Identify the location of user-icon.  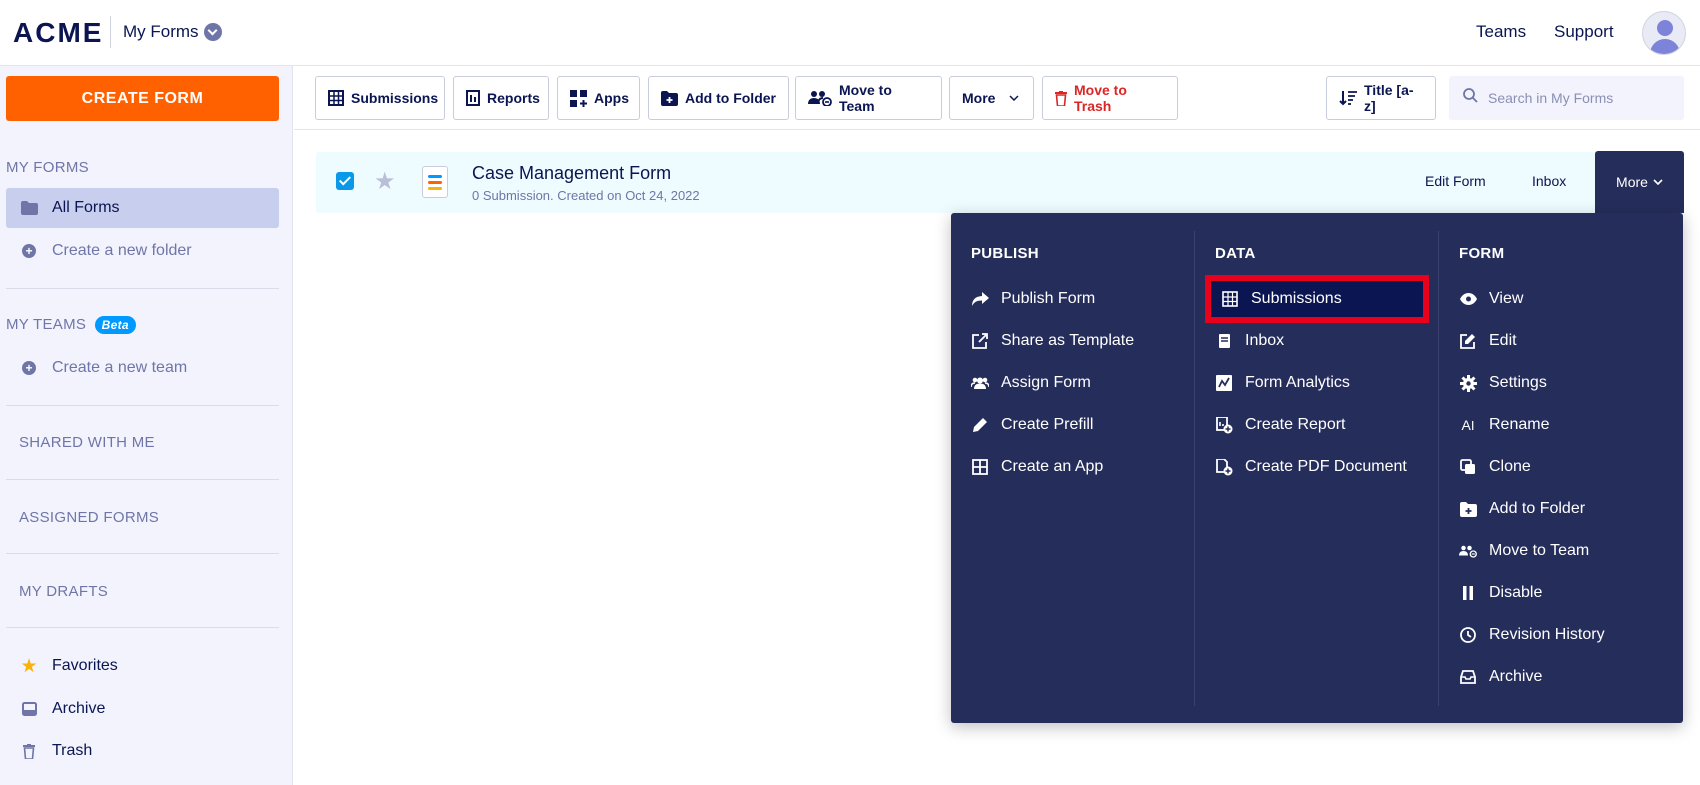
(1665, 28).